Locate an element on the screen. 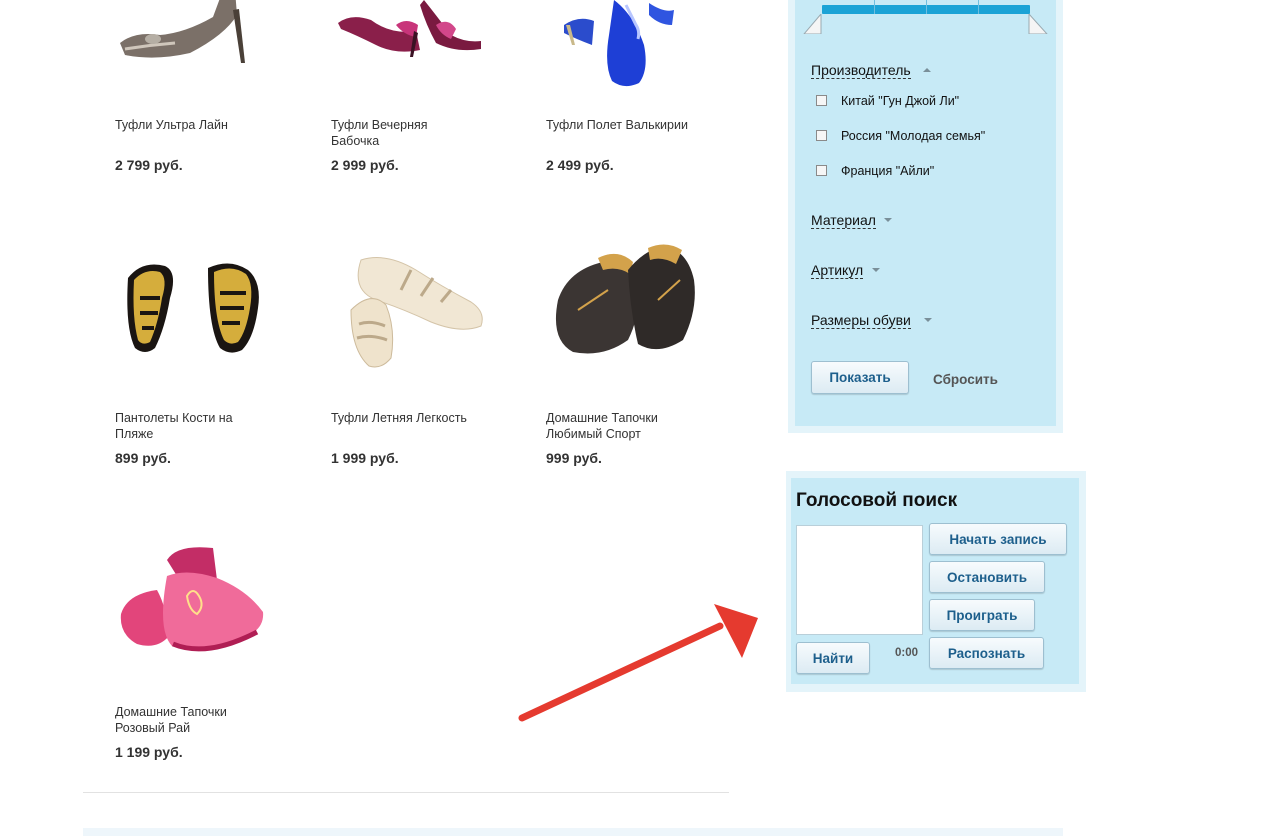  product-price: 2 499 руб. is located at coordinates (580, 165).